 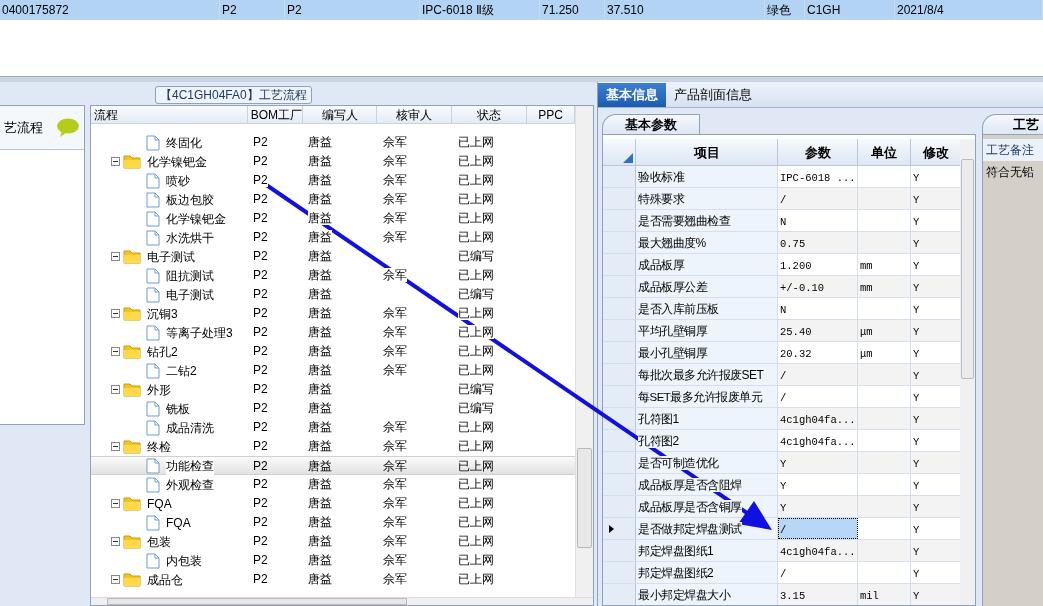 What do you see at coordinates (333, 180) in the screenshot?
I see `tree-row: 喷砂 P2 唐益 佘军 已上网` at bounding box center [333, 180].